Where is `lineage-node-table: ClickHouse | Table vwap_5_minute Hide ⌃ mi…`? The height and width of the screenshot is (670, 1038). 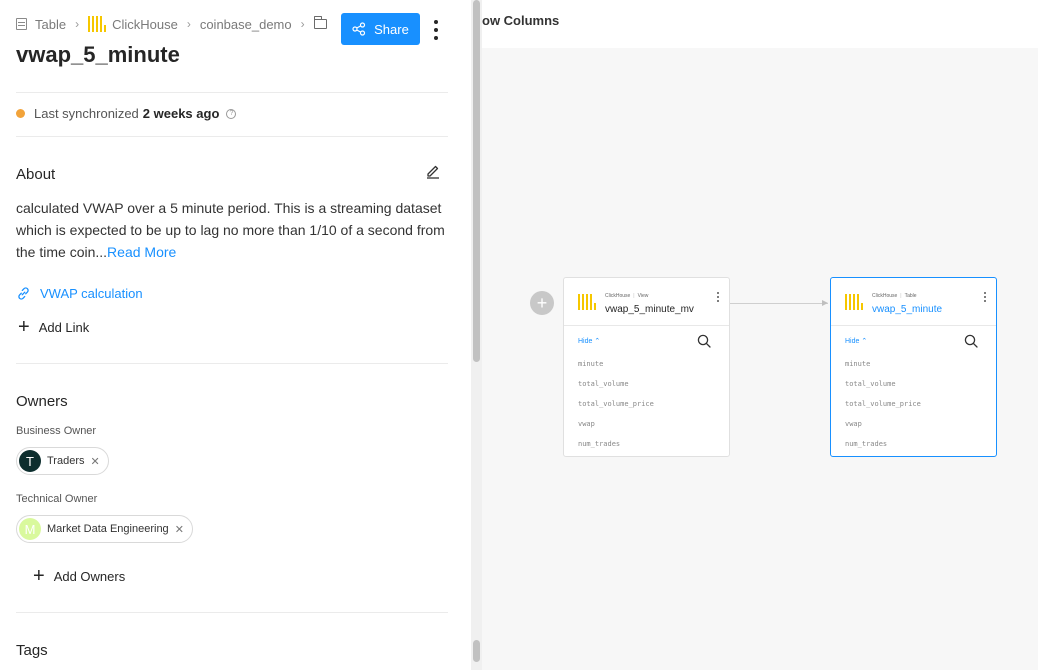
lineage-node-table: ClickHouse | Table vwap_5_minute Hide ⌃ mi… is located at coordinates (913, 367).